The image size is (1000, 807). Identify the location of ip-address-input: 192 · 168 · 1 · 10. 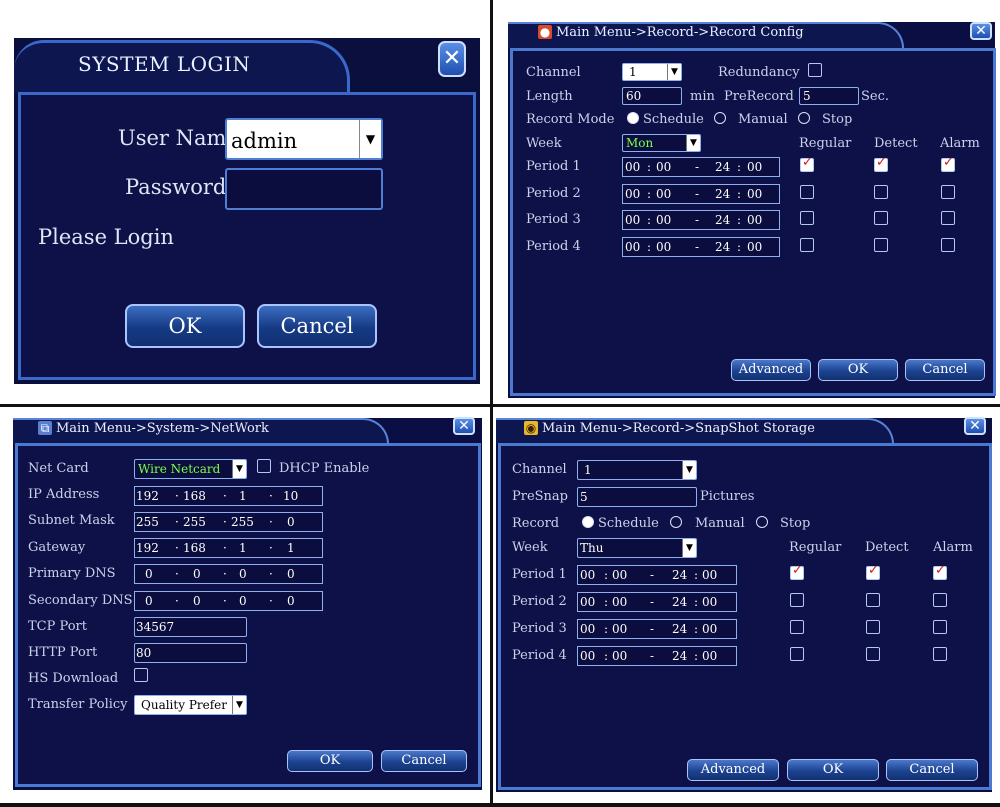
(228, 496).